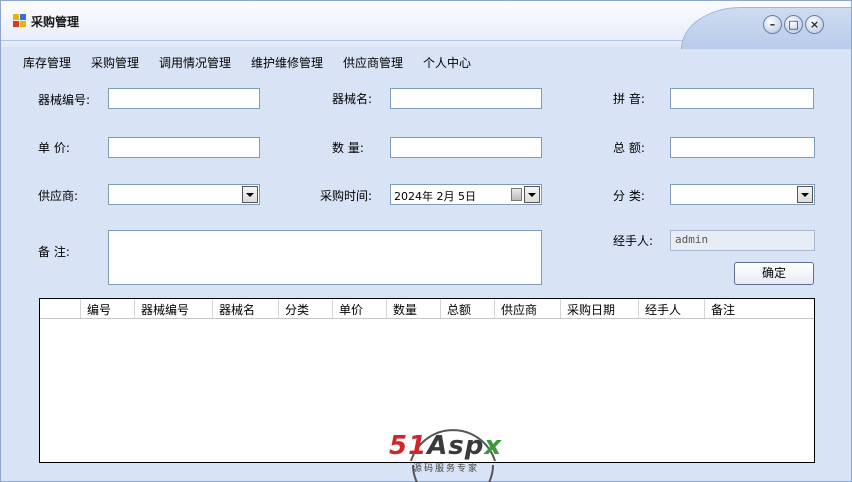 This screenshot has width=852, height=482. What do you see at coordinates (352, 99) in the screenshot?
I see `equipment-name-label: 器械名:` at bounding box center [352, 99].